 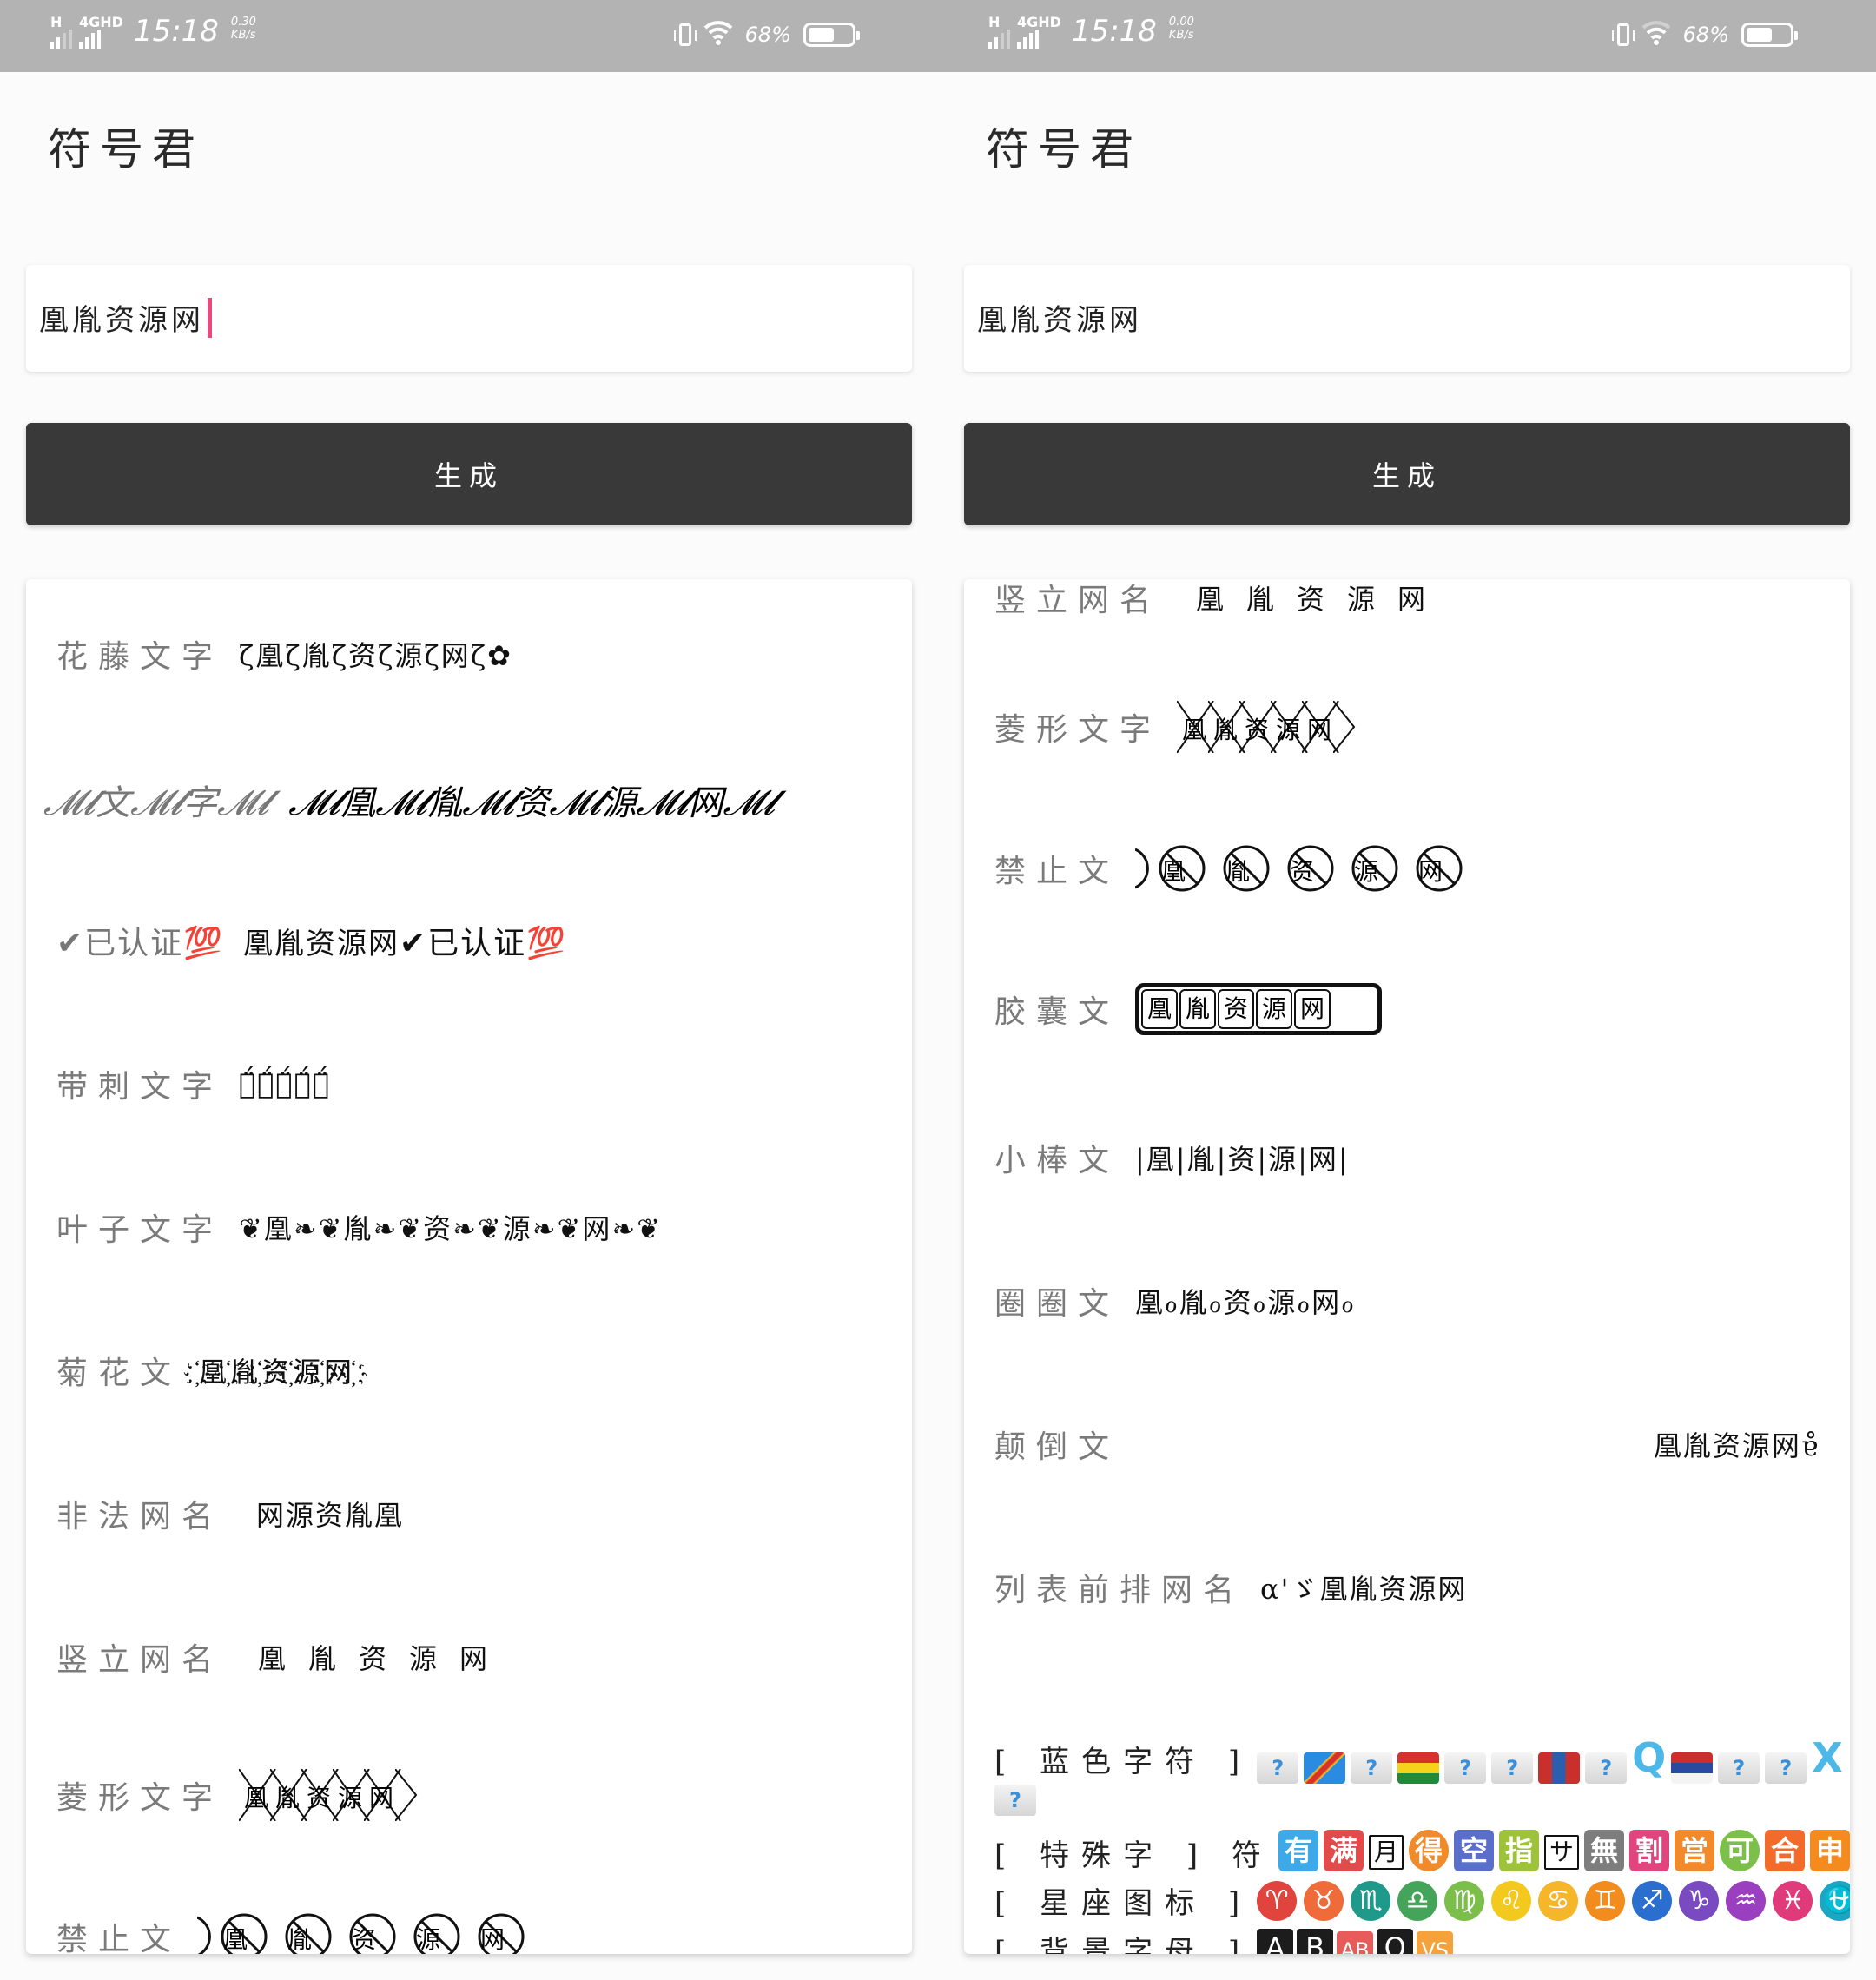 I want to click on result-row-upside-down: 颠倒文 凰胤资源网ɐ̊, so click(x=1407, y=1445).